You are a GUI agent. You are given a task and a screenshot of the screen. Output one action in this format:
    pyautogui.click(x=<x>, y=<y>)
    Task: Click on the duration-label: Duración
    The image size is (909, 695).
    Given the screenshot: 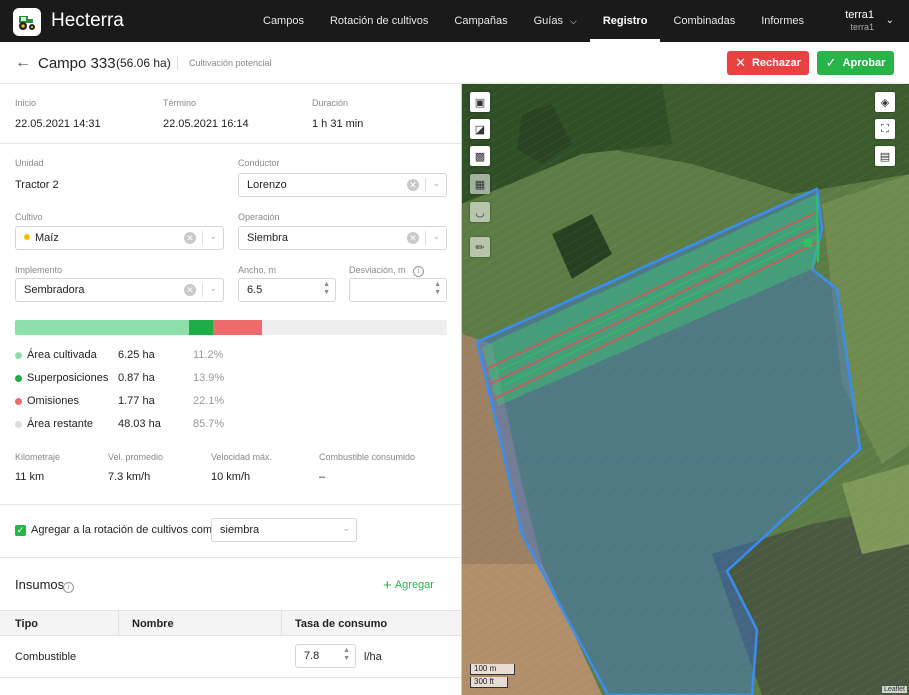 What is the action you would take?
    pyautogui.click(x=330, y=103)
    